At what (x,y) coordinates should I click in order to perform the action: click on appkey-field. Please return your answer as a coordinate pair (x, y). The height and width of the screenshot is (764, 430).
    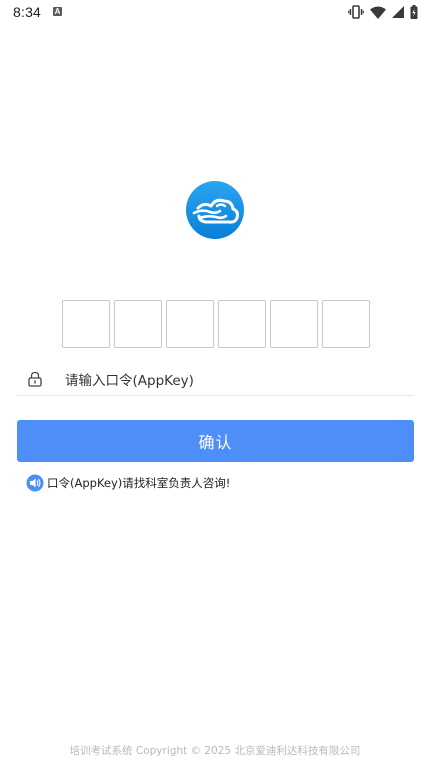
    Looking at the image, I should click on (215, 380).